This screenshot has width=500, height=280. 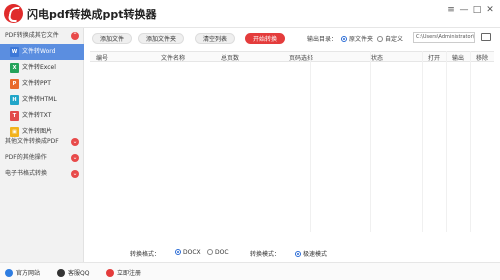 What do you see at coordinates (292, 56) in the screenshot?
I see `file-table-header: 编号 文件名称 总页数 页码选择 状态 打开 输出 移除` at bounding box center [292, 56].